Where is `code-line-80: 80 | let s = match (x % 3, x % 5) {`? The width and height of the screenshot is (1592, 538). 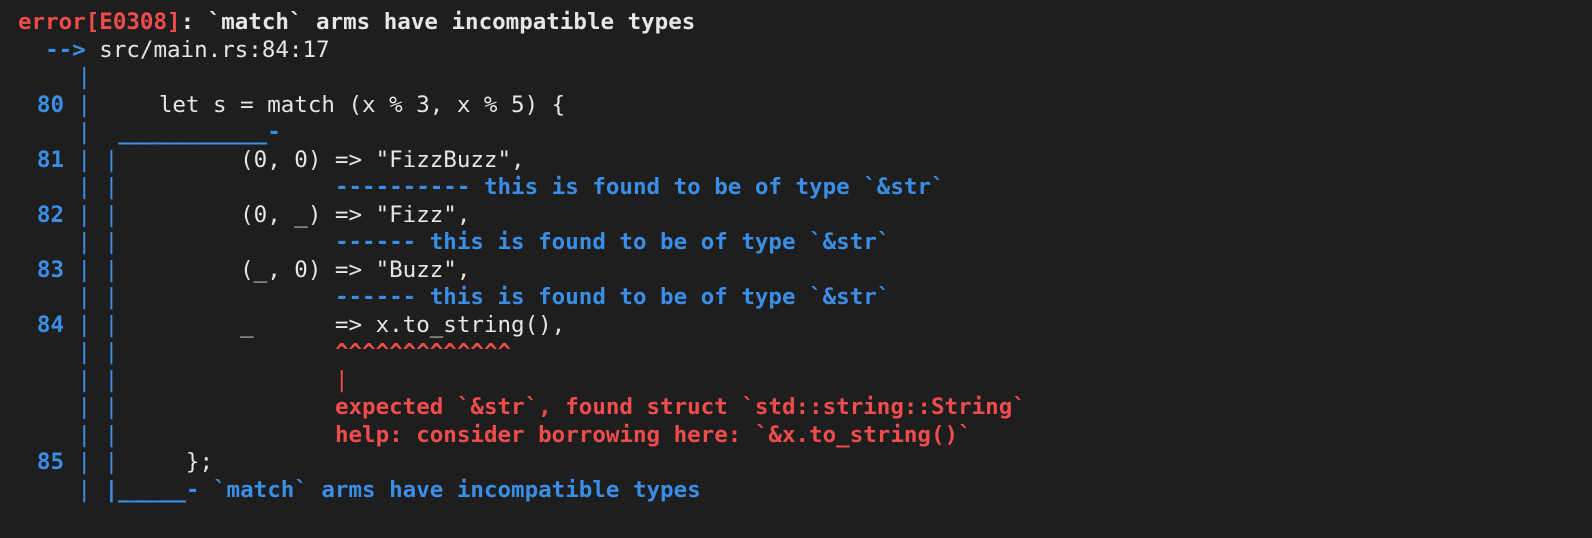 code-line-80: 80 | let s = match (x % 3, x % 5) { is located at coordinates (291, 106).